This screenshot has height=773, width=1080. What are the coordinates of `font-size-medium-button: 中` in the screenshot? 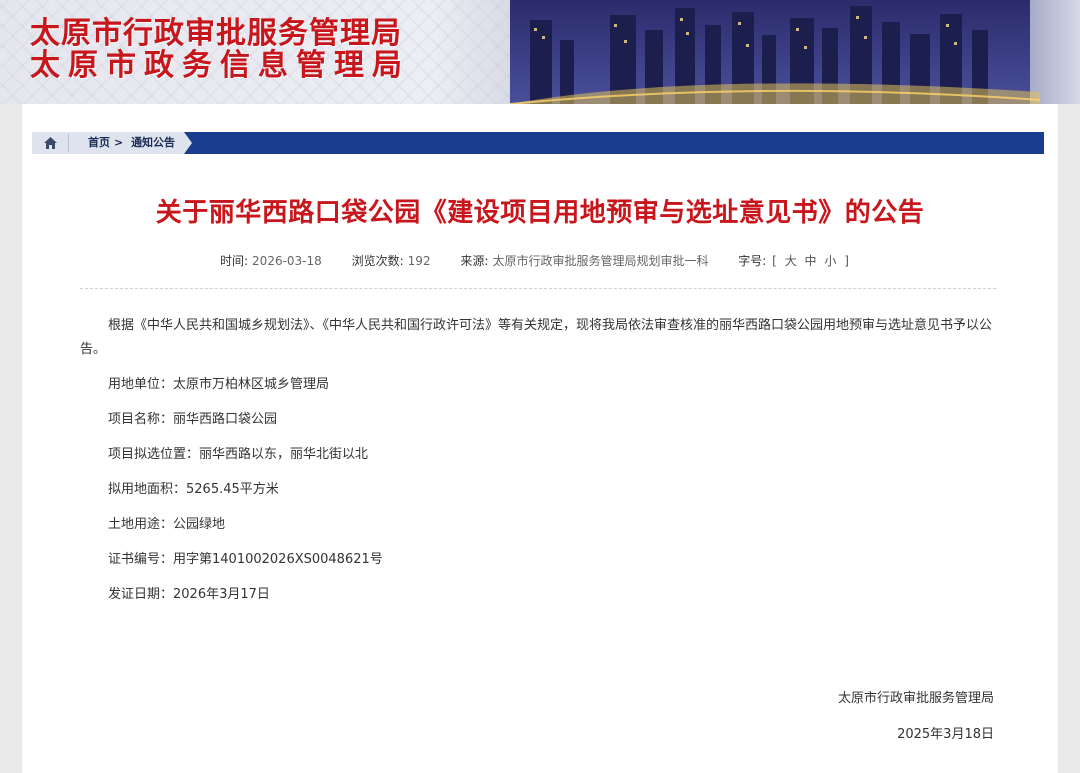 It's located at (811, 261).